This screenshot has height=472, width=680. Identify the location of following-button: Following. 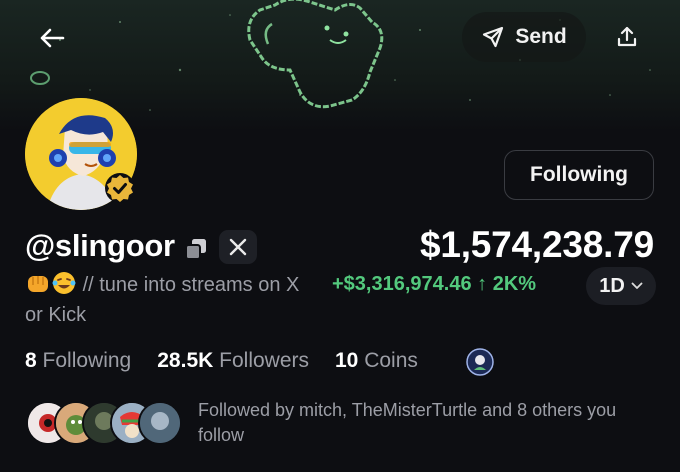
(579, 175).